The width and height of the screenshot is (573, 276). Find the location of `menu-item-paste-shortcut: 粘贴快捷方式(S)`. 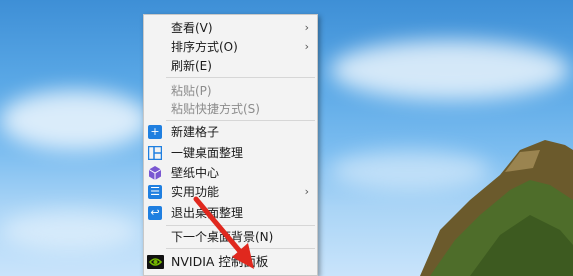

menu-item-paste-shortcut: 粘贴快捷方式(S) is located at coordinates (230, 109).